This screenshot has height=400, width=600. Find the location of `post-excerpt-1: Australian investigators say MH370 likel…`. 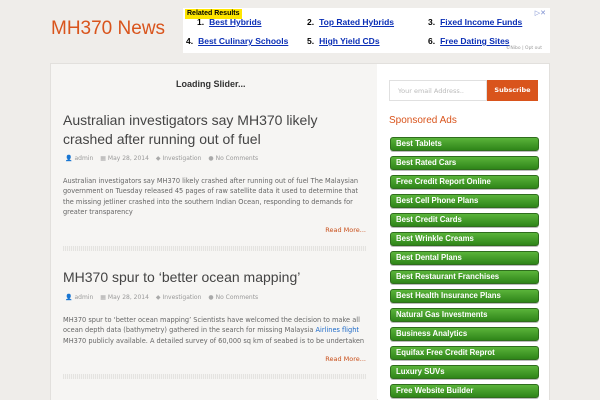

post-excerpt-1: Australian investigators say MH370 likel… is located at coordinates (211, 196).